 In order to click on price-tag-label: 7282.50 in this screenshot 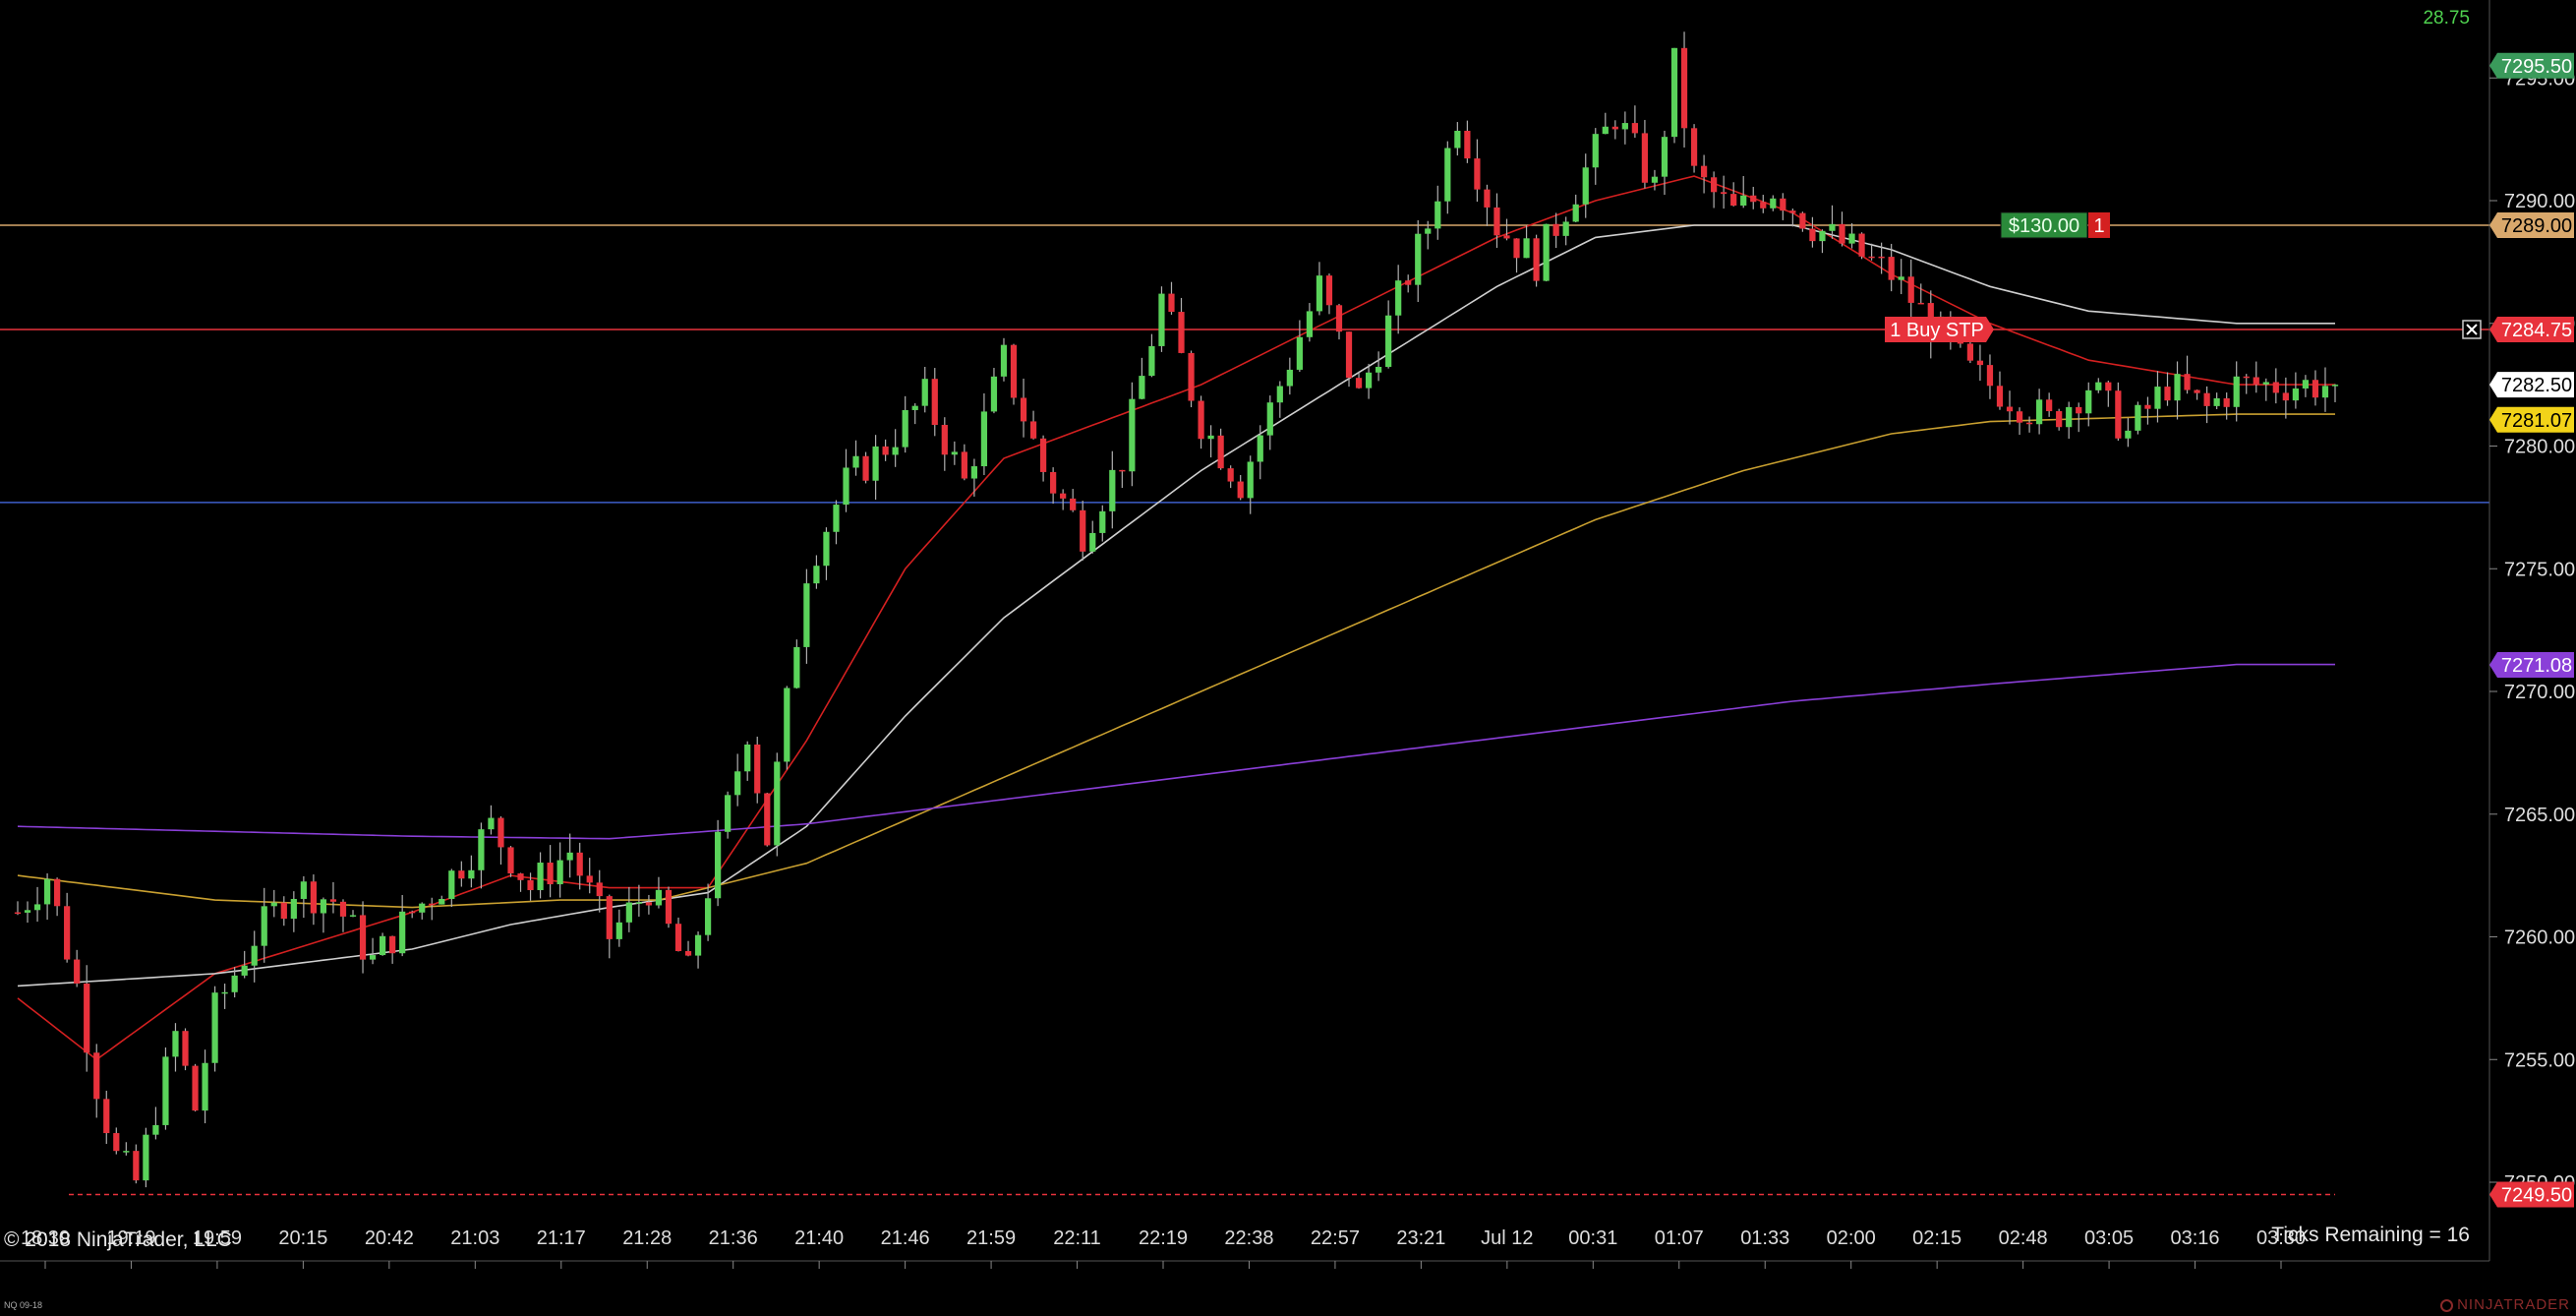, I will do `click(2536, 385)`.